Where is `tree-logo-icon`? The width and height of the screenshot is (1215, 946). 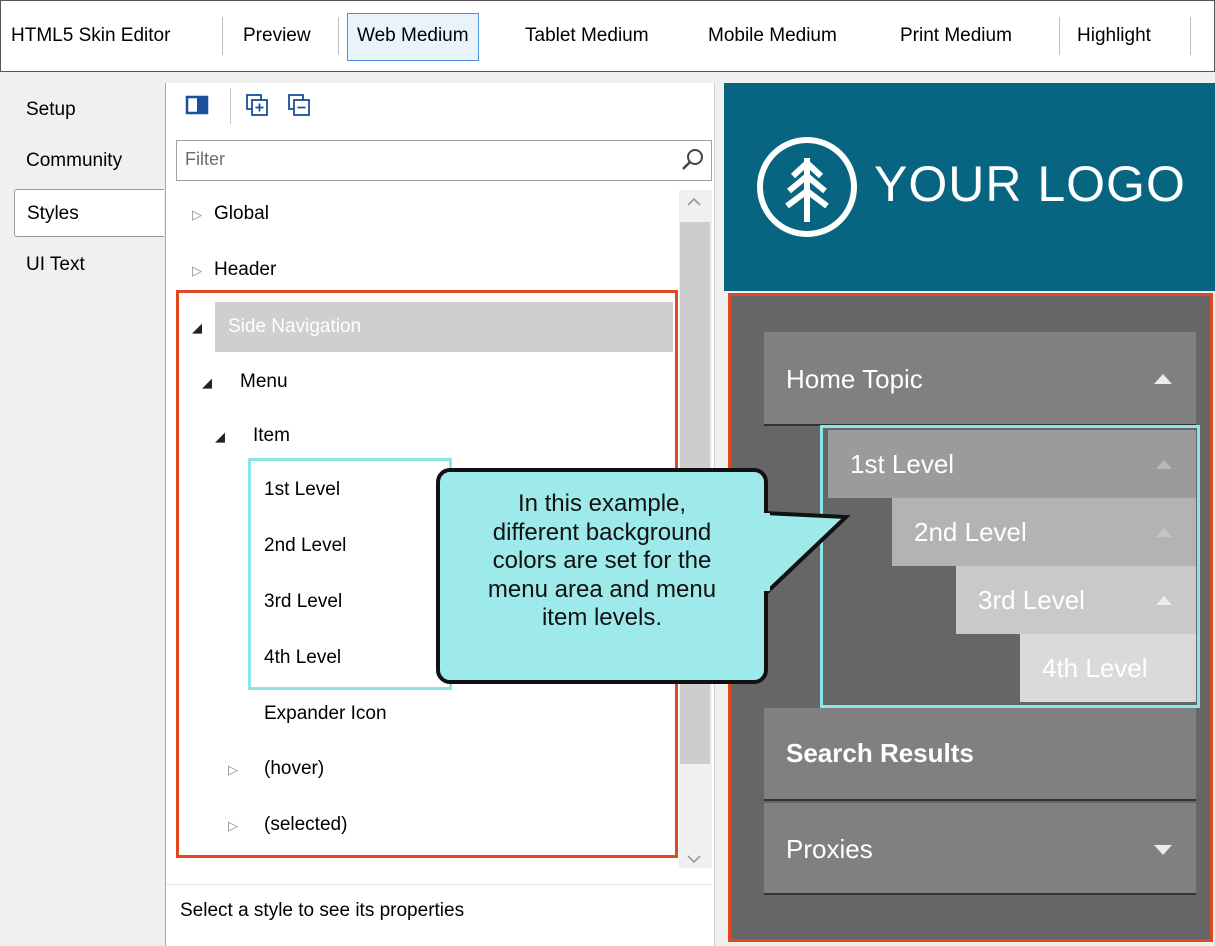 tree-logo-icon is located at coordinates (807, 187).